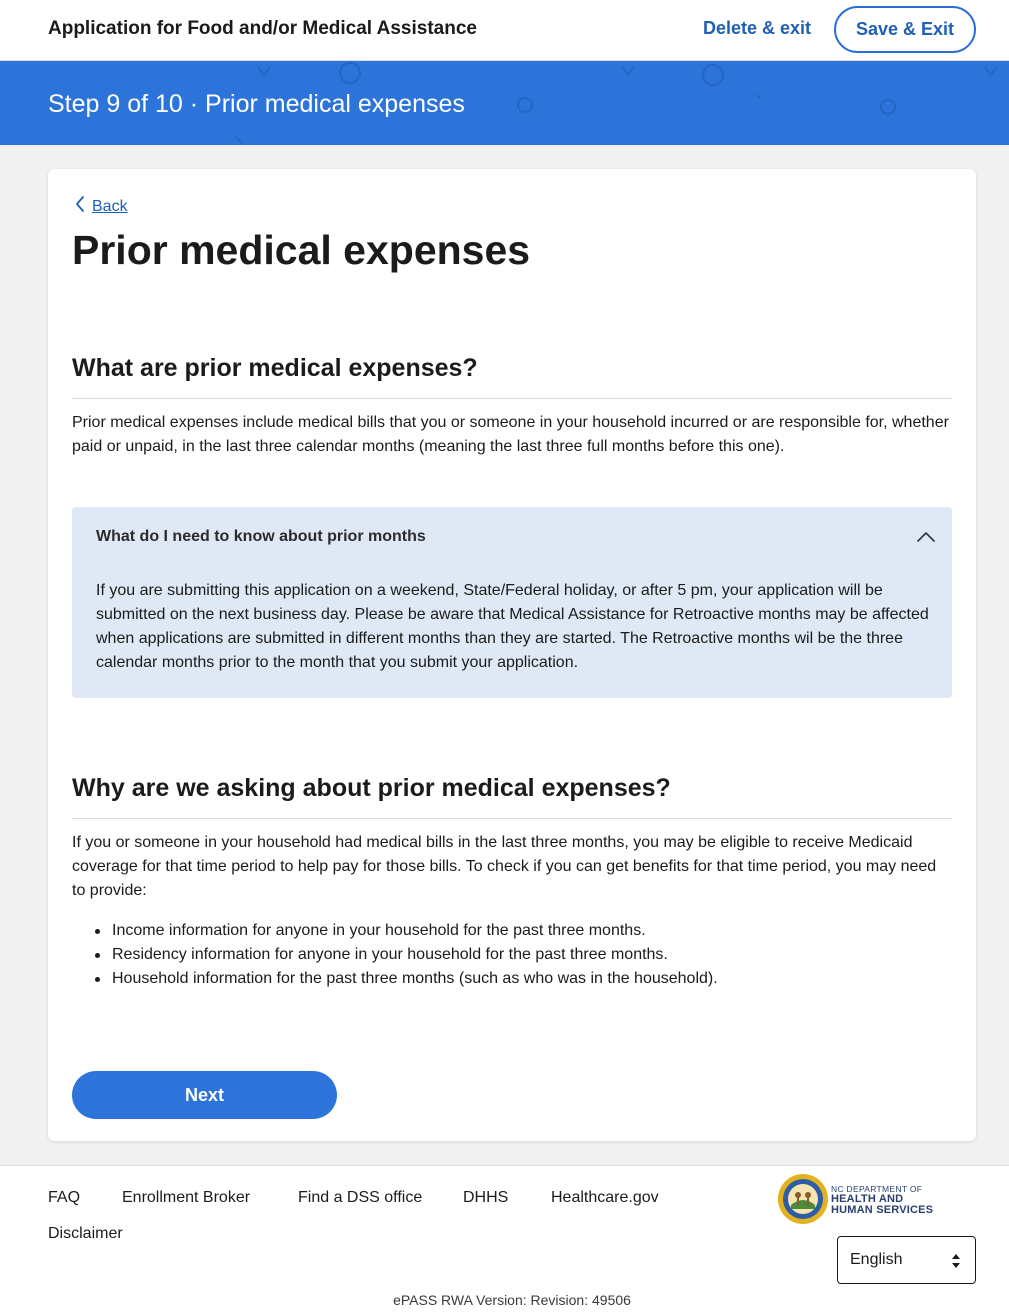 The image size is (1009, 1313). Describe the element at coordinates (85, 1234) in the screenshot. I see `footer-link-disclaimer: Disclaimer` at that location.